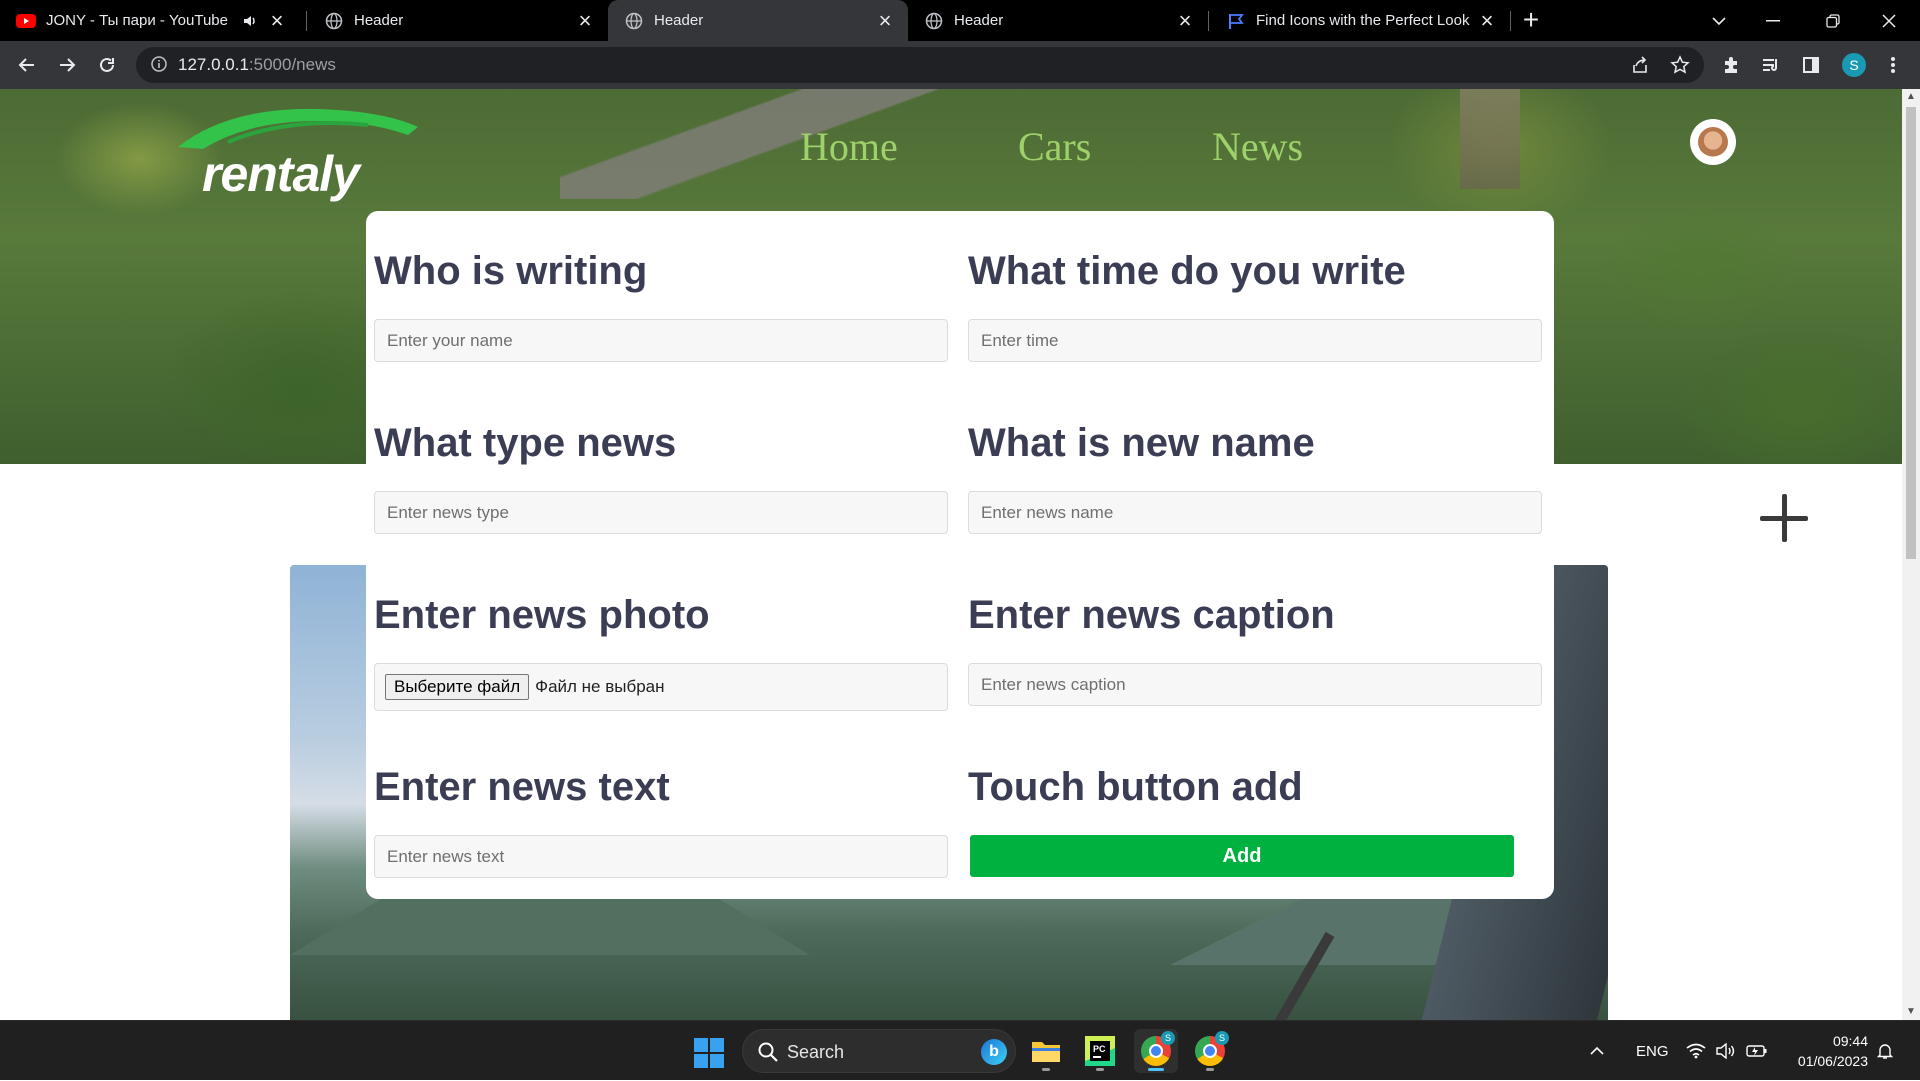 This screenshot has width=1920, height=1081. I want to click on news-caption-field: Enter news caption, so click(1255, 649).